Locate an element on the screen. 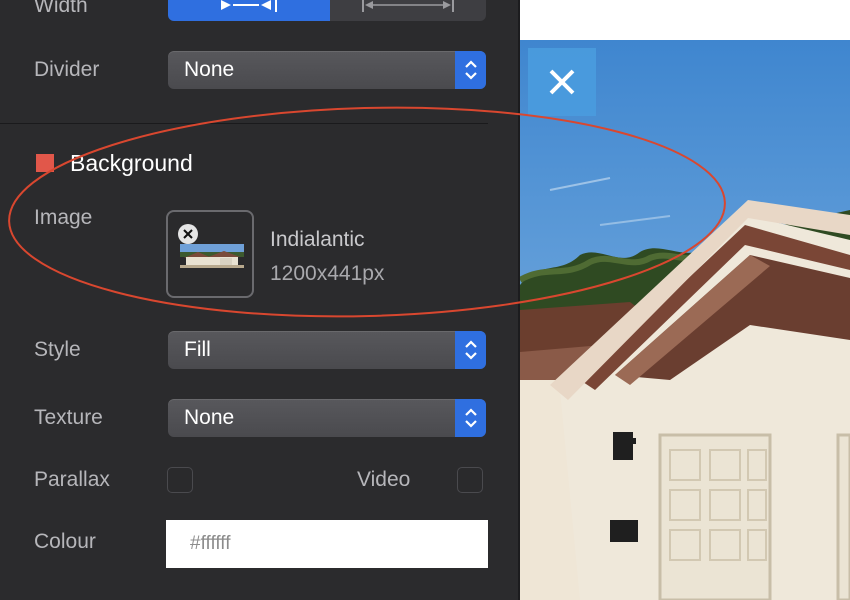  video-checkbox is located at coordinates (470, 480).